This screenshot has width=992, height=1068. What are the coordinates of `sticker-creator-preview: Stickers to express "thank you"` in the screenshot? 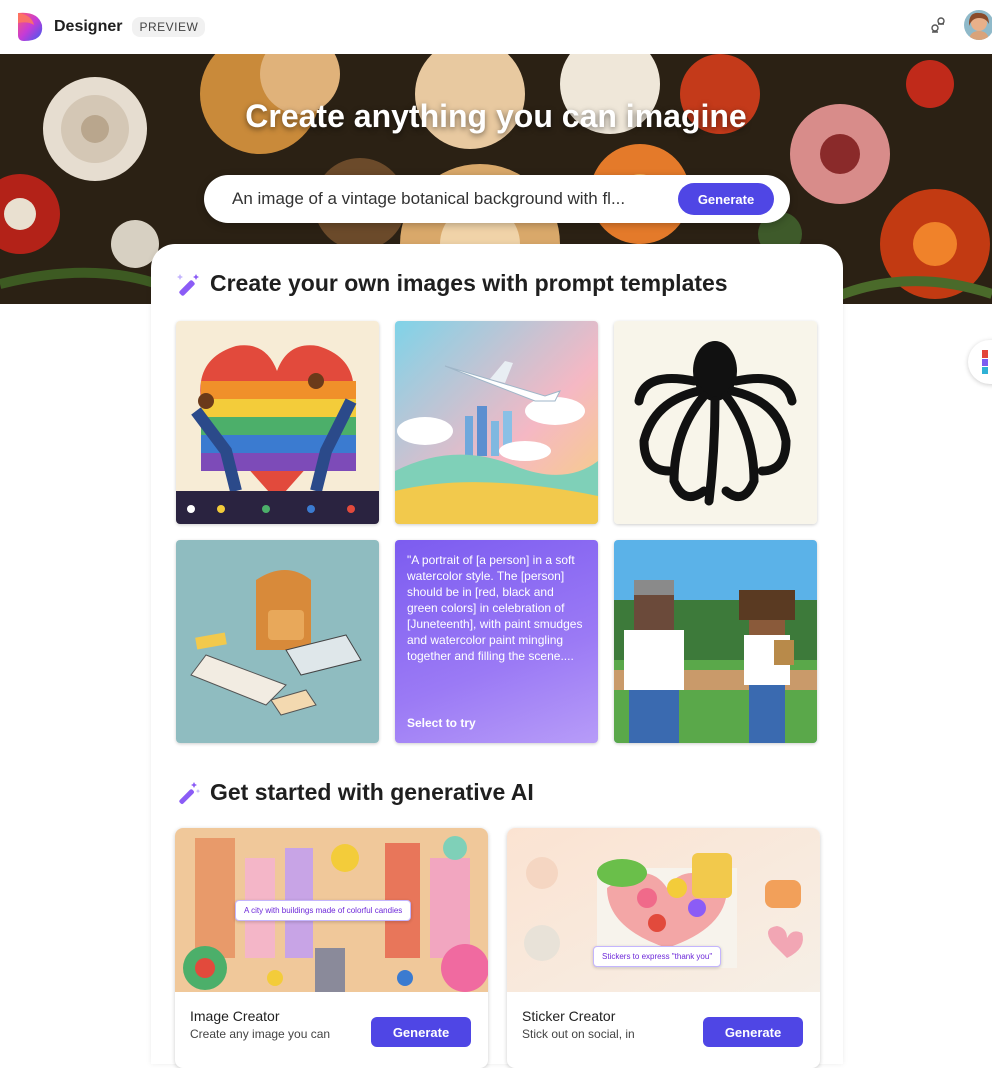 It's located at (663, 910).